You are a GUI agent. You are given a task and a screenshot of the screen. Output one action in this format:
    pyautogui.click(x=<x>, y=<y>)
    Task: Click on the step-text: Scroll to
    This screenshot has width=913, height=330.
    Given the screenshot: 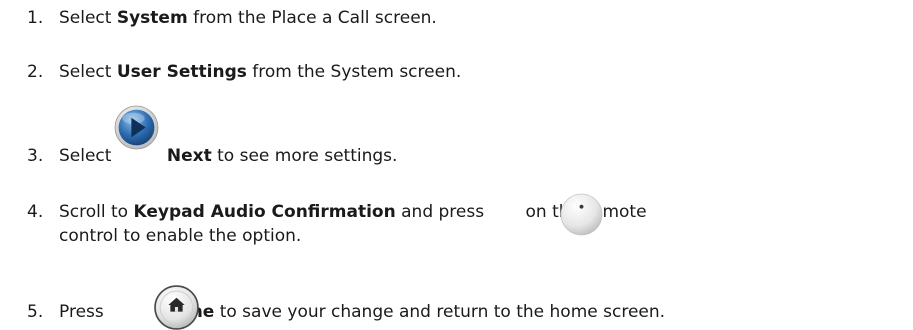 What is the action you would take?
    pyautogui.click(x=96, y=212)
    